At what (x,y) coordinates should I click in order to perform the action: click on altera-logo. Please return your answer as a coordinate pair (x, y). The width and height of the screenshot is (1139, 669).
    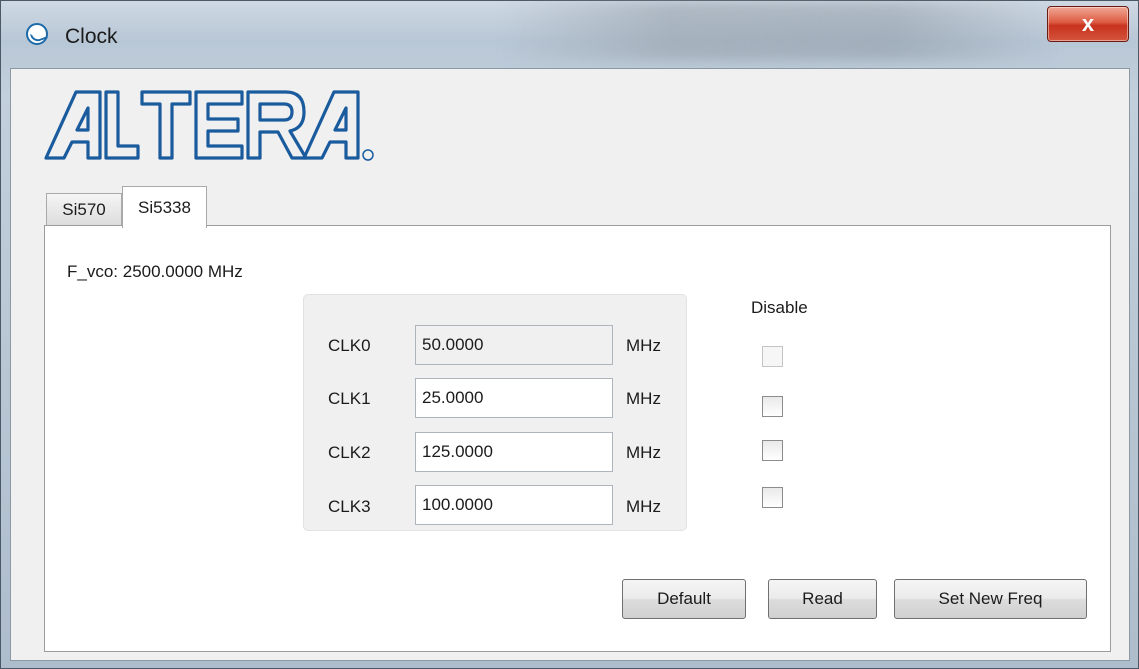
    Looking at the image, I should click on (209, 125).